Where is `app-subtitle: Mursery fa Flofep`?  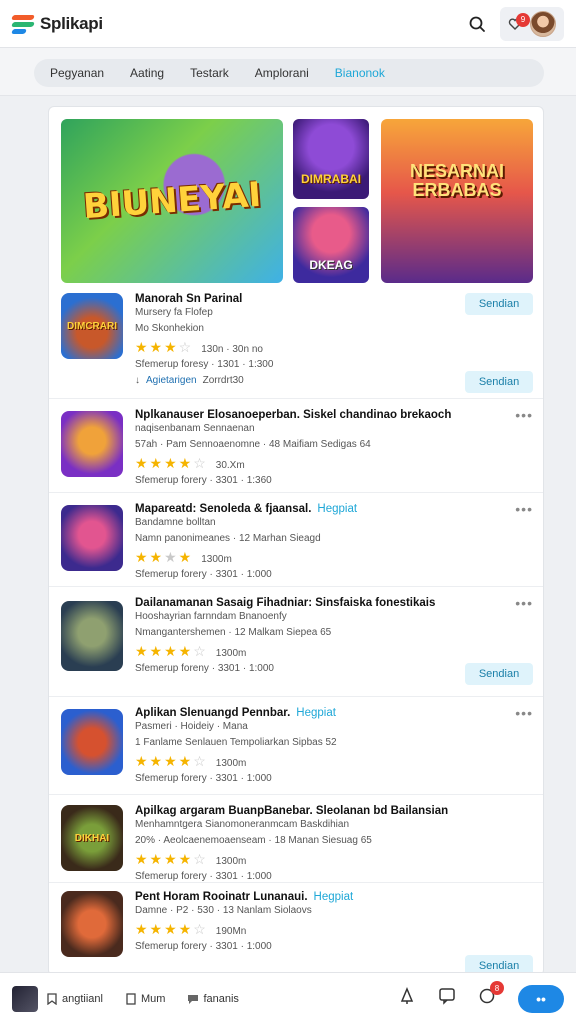 app-subtitle: Mursery fa Flofep is located at coordinates (174, 312).